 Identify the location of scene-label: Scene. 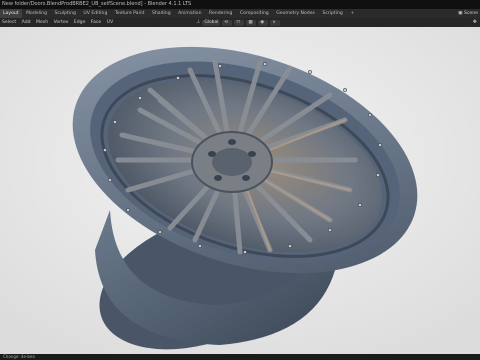
(470, 13).